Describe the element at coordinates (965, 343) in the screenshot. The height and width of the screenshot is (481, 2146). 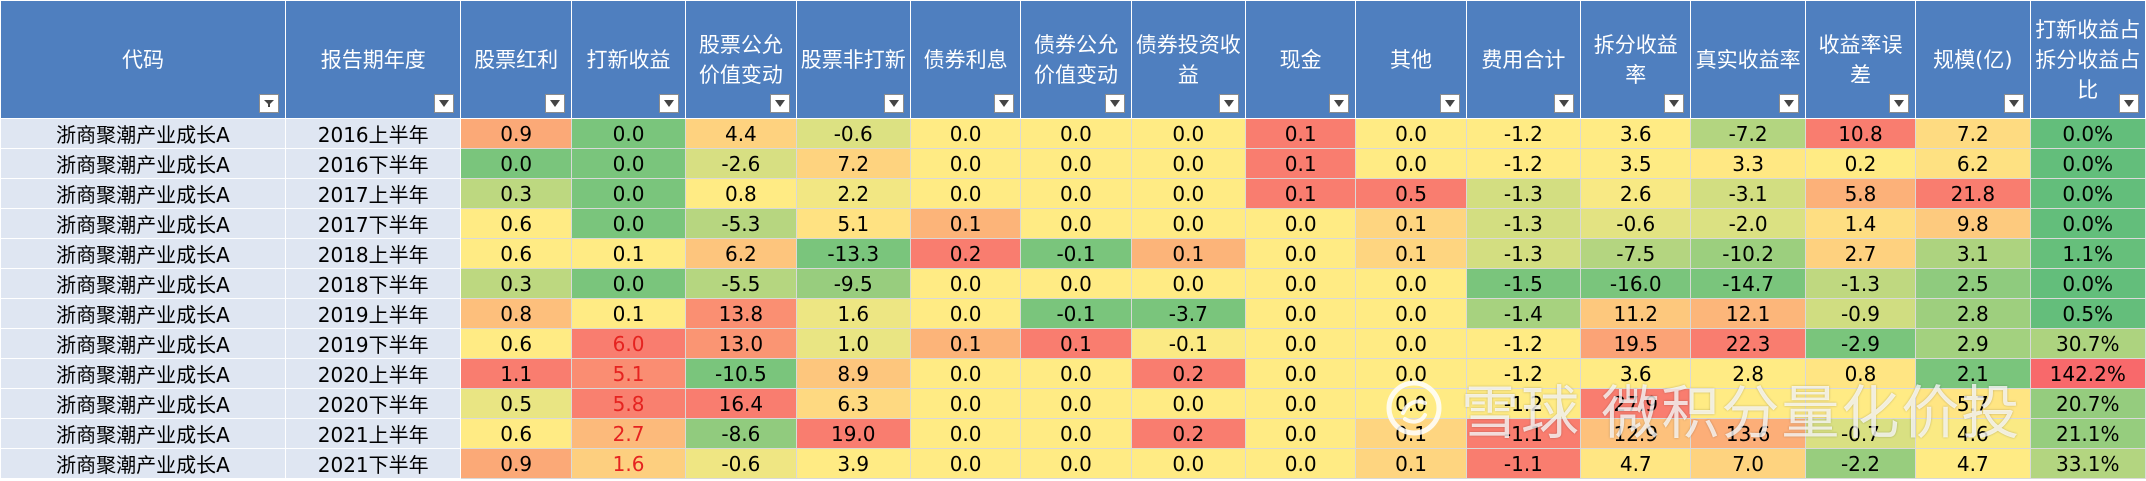
I see `cell-bond-interest: 0.1` at that location.